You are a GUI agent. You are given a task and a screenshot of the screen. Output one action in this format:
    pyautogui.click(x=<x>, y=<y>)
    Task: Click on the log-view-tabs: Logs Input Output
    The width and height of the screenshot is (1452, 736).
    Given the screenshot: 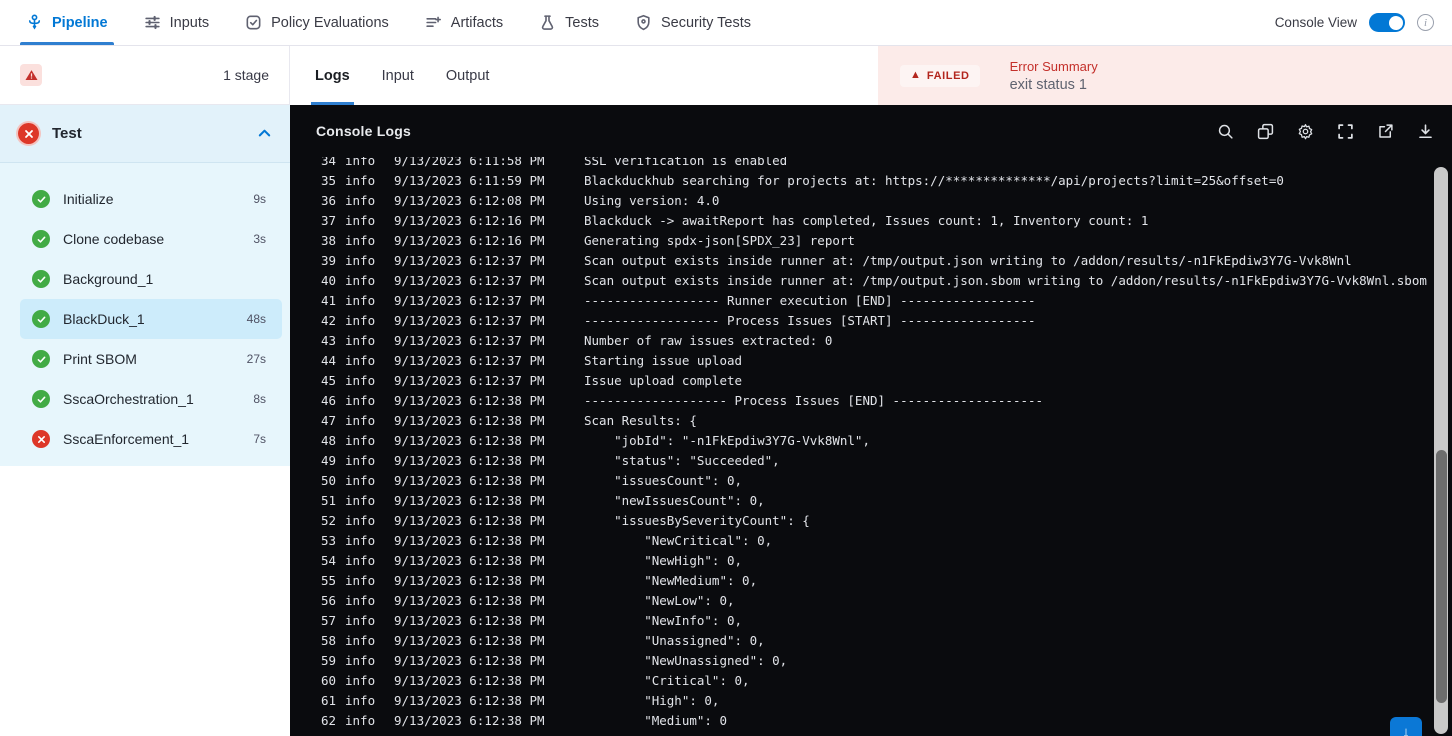 What is the action you would take?
    pyautogui.click(x=584, y=75)
    